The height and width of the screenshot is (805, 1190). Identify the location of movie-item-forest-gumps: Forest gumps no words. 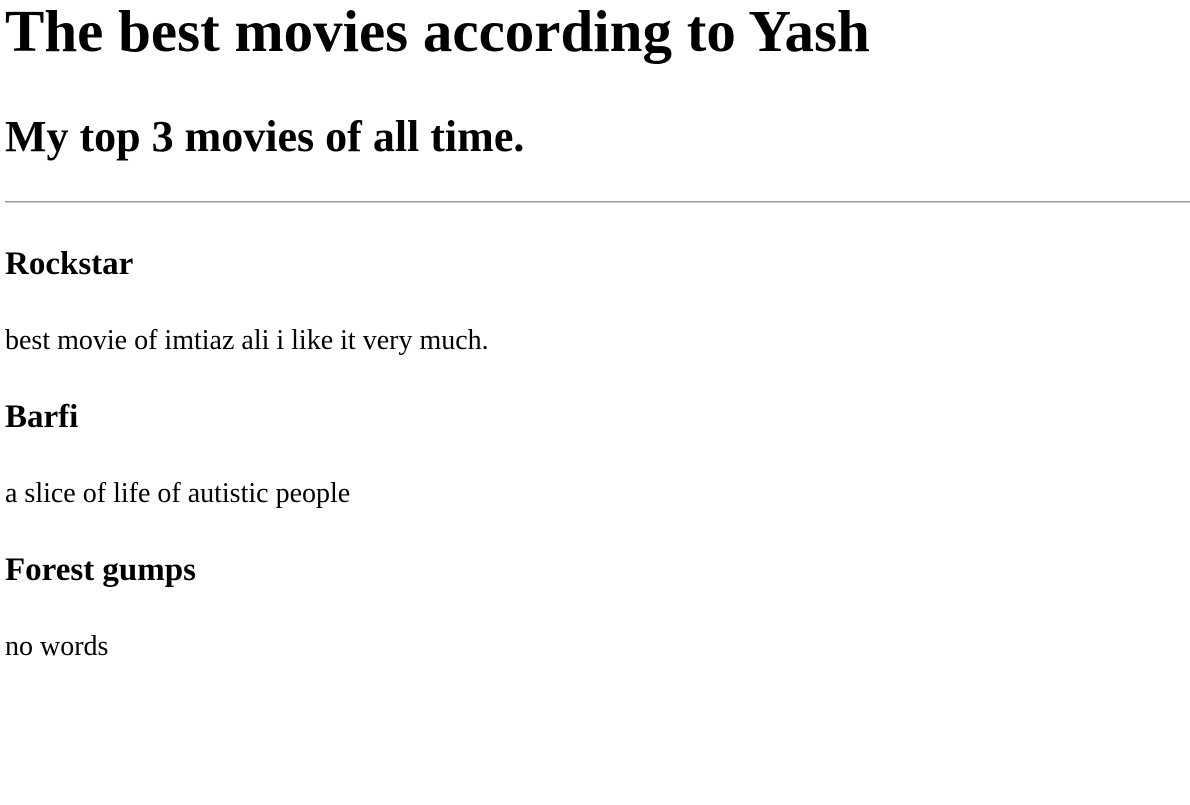
(597, 607).